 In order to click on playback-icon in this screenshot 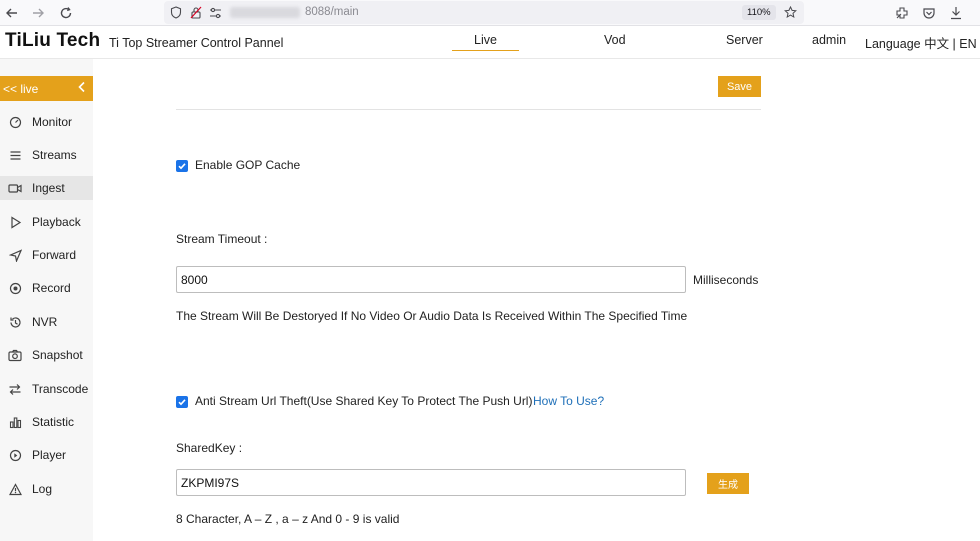, I will do `click(15, 222)`.